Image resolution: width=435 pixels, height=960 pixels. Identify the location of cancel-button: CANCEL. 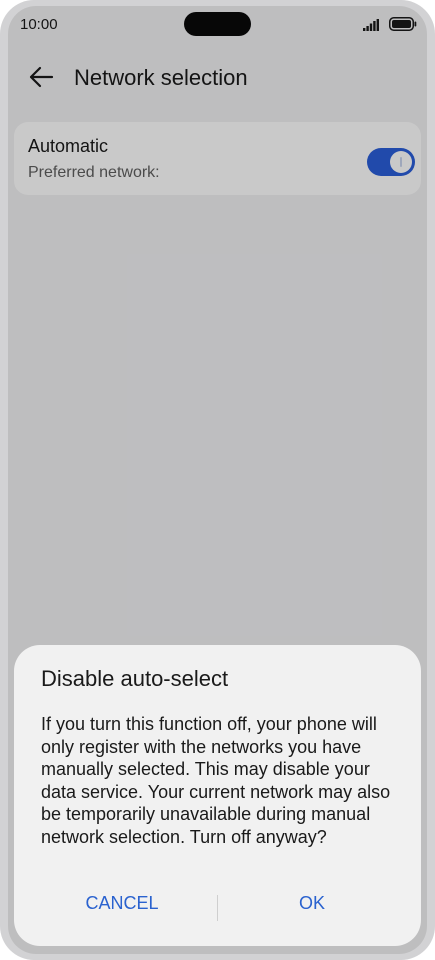
(122, 908).